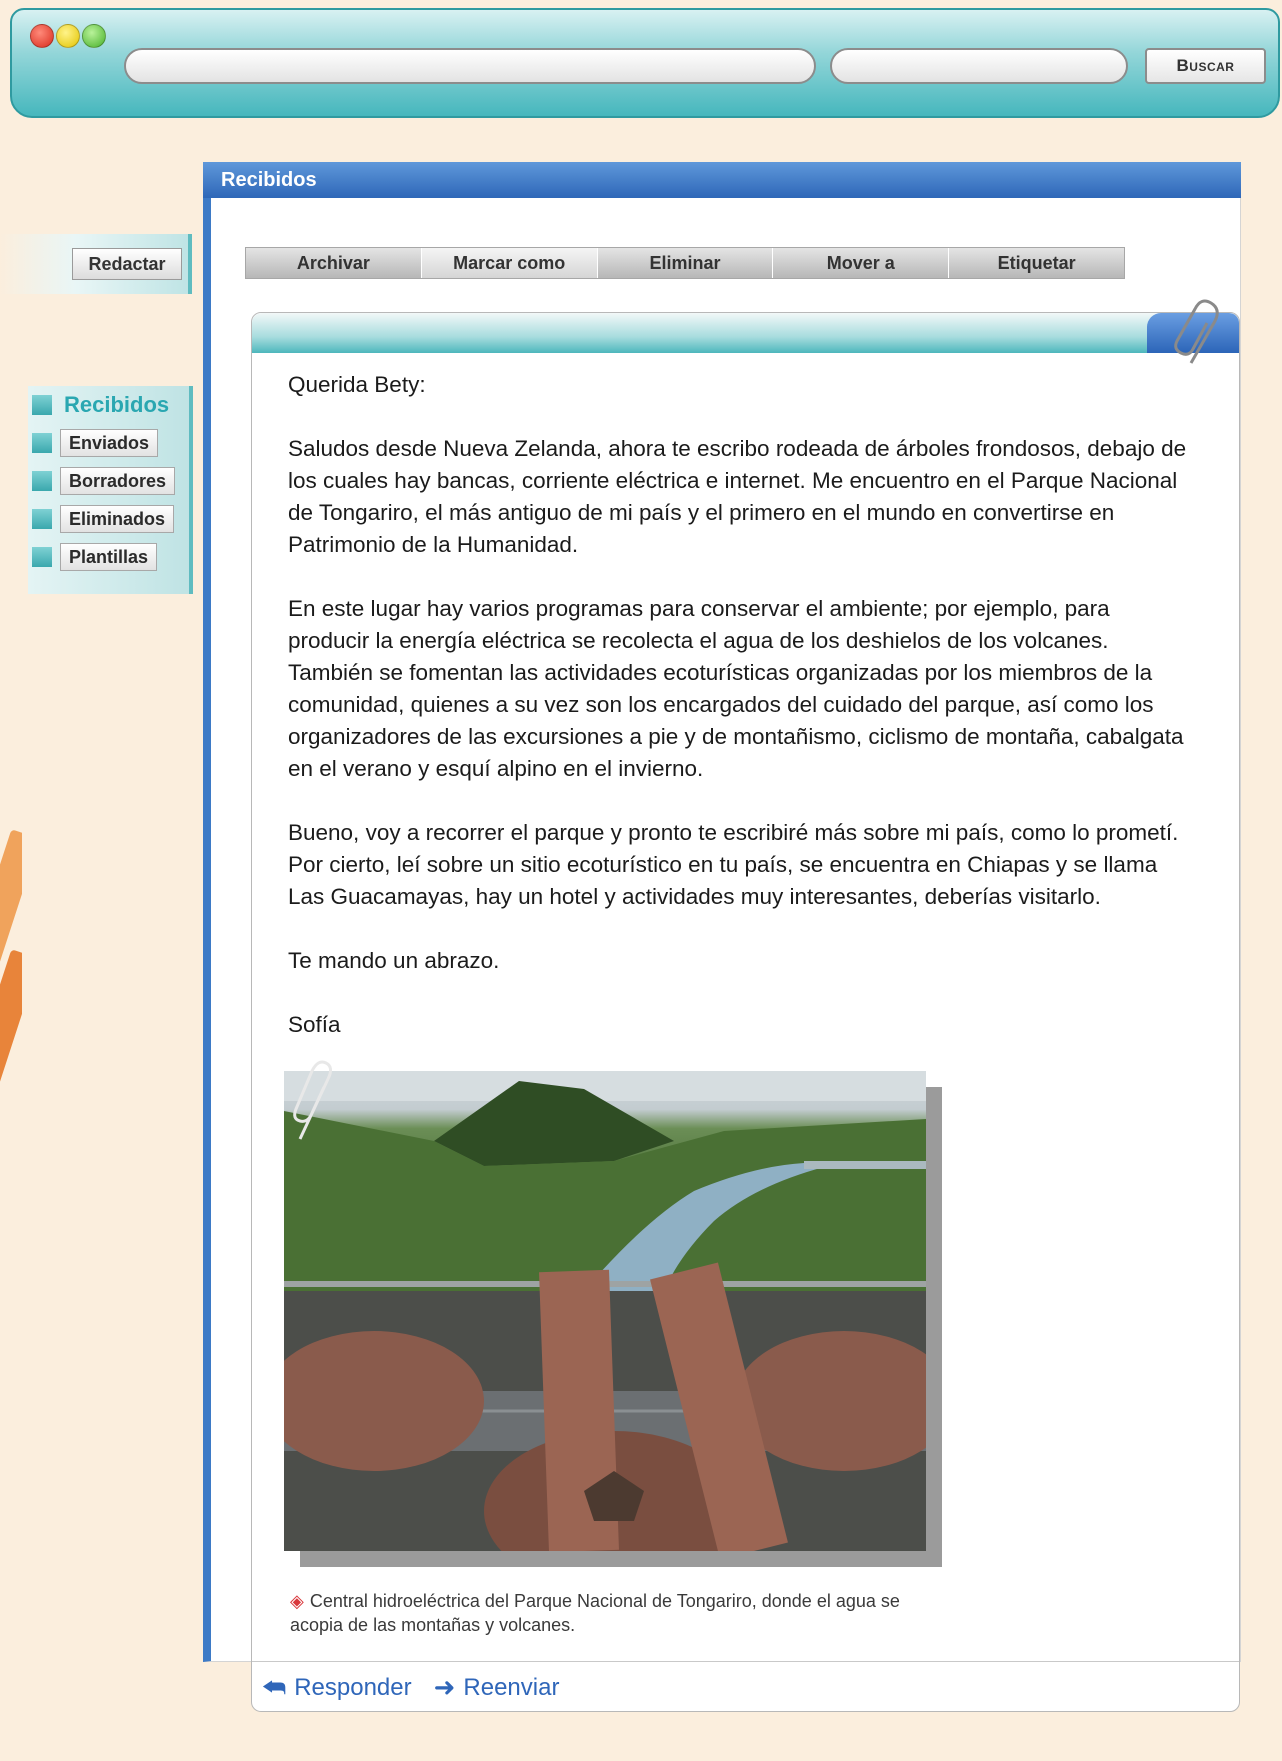  What do you see at coordinates (394, 960) in the screenshot?
I see `message-closing: Te mando un abrazo.` at bounding box center [394, 960].